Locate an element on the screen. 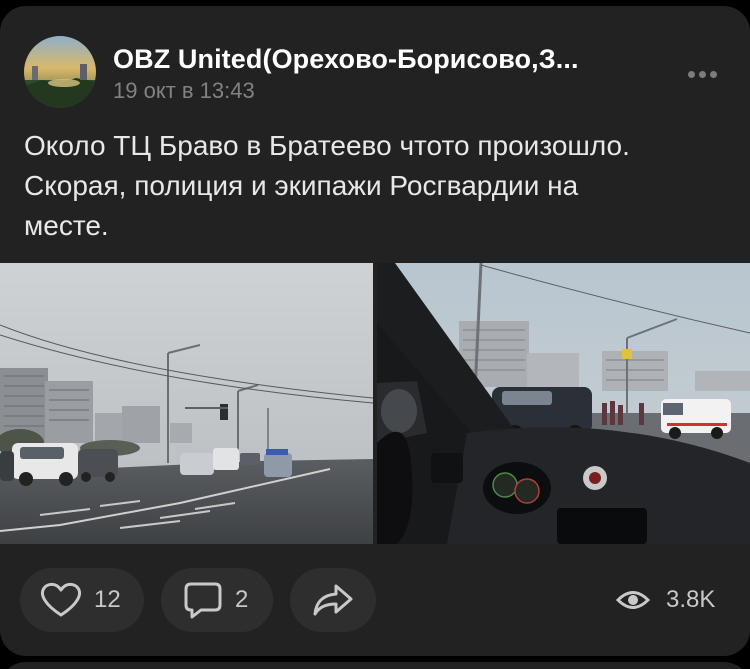 The width and height of the screenshot is (750, 669). heart-icon is located at coordinates (61, 599).